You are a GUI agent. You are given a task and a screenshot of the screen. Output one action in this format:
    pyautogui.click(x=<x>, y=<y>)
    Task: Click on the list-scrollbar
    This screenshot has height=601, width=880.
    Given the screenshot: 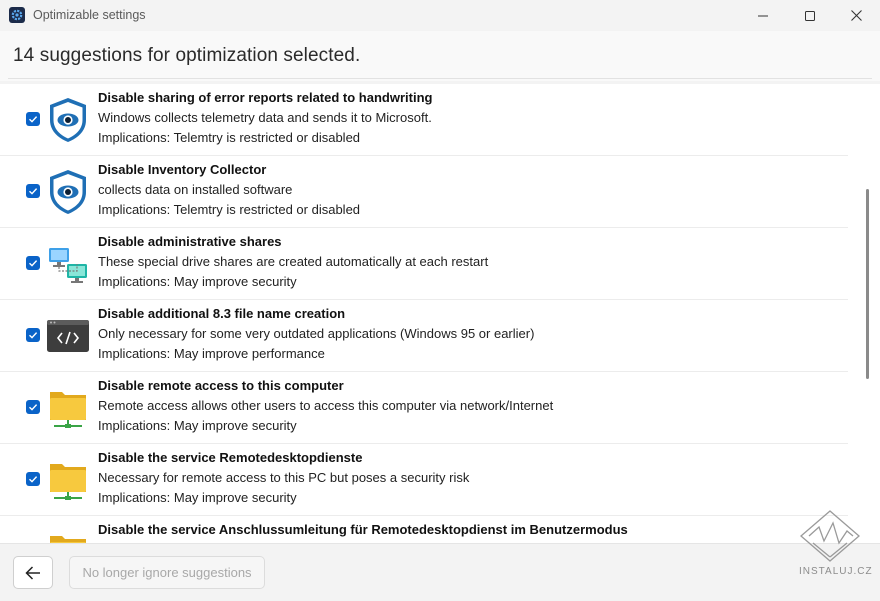 What is the action you would take?
    pyautogui.click(x=867, y=313)
    